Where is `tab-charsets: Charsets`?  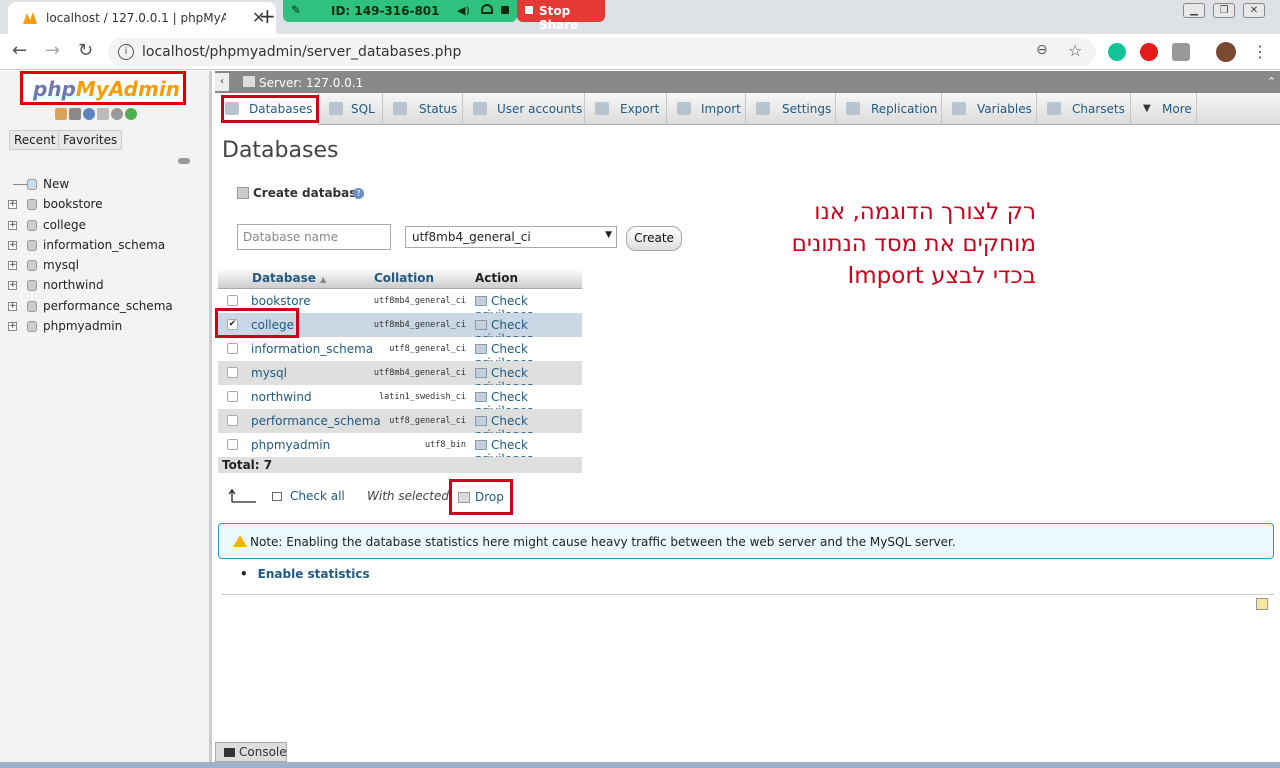 tab-charsets: Charsets is located at coordinates (1084, 109).